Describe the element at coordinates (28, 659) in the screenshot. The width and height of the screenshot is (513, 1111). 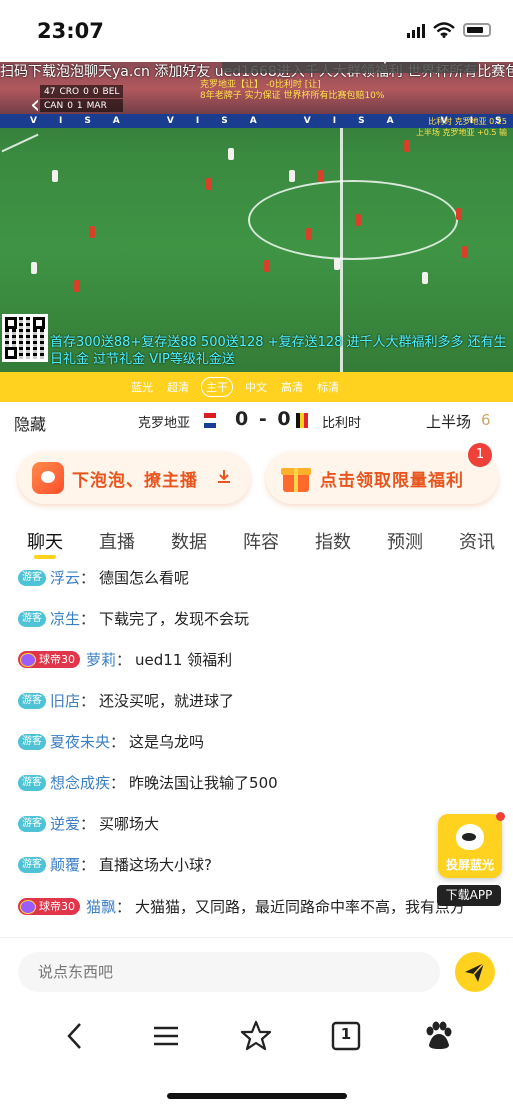
I see `crown-icon` at that location.